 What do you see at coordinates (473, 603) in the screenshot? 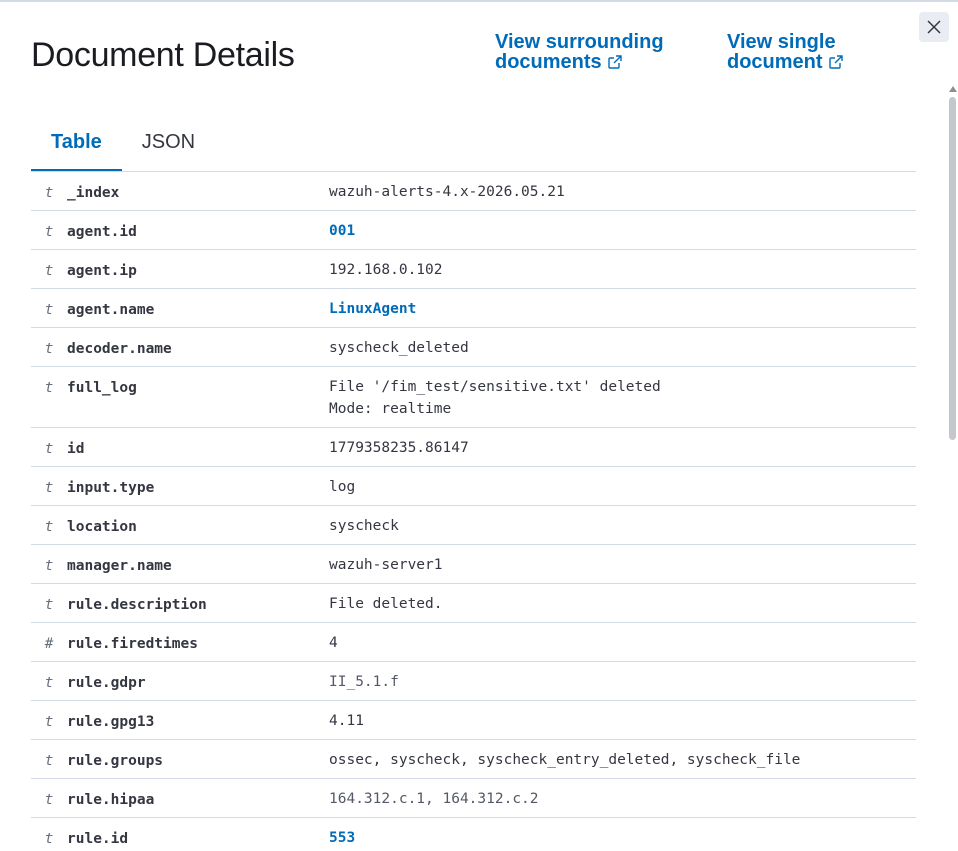
I see `table-row: t rule.description File deleted.` at bounding box center [473, 603].